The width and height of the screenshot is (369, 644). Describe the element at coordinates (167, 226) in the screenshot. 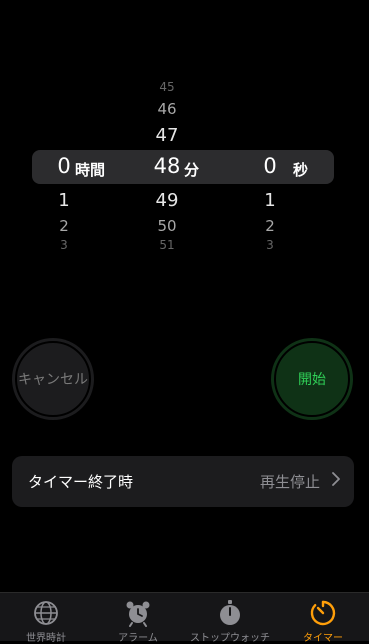

I see `minutes-option: 50` at that location.